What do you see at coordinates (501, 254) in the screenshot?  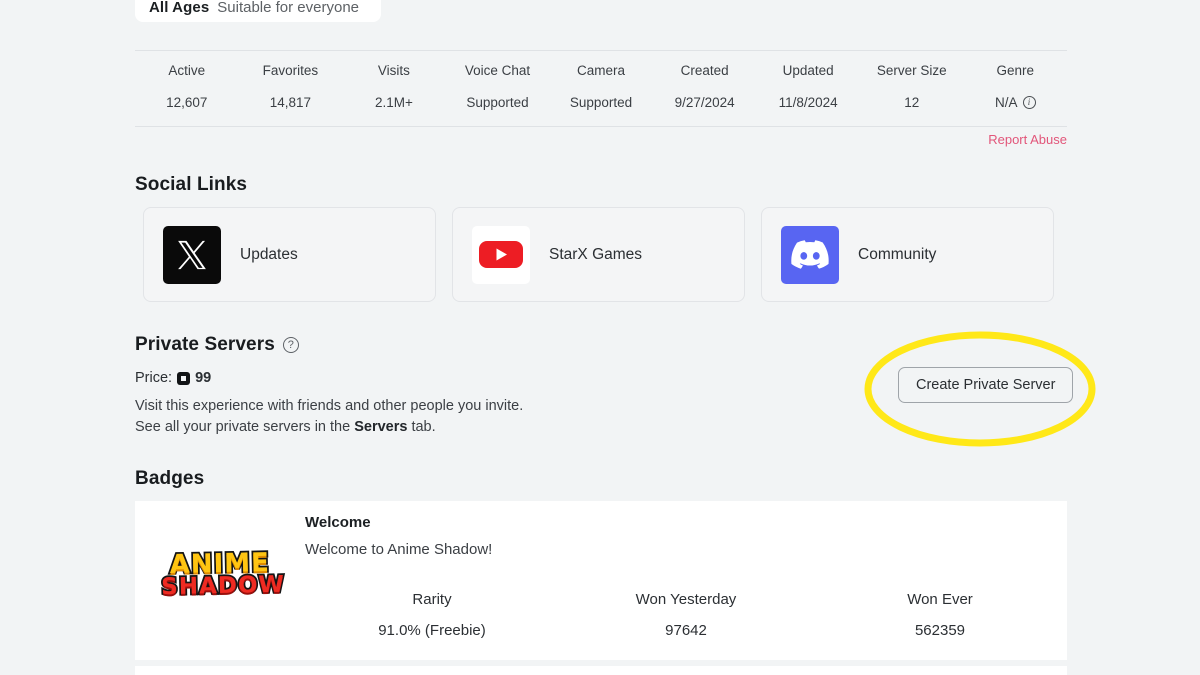 I see `youtube-icon` at bounding box center [501, 254].